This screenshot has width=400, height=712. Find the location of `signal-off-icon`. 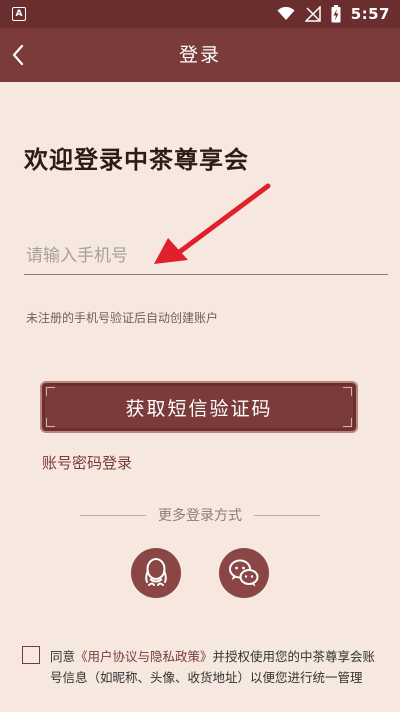

signal-off-icon is located at coordinates (312, 14).